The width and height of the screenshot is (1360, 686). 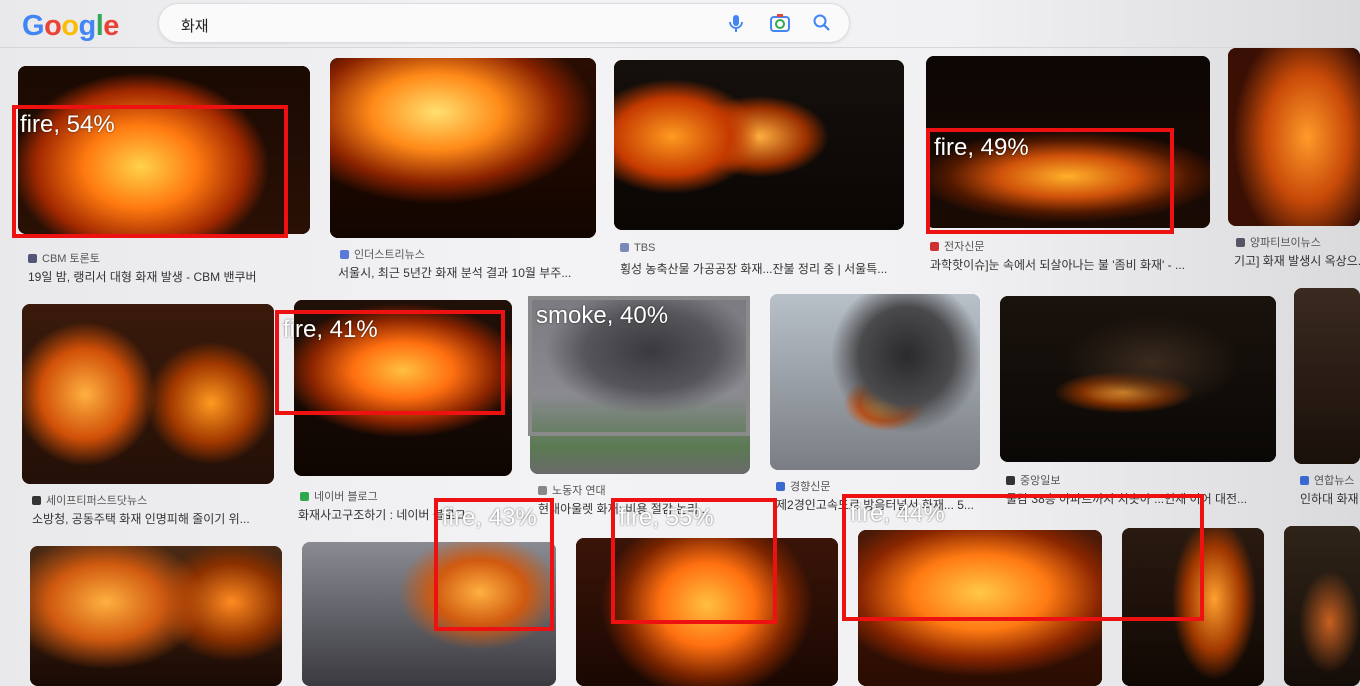 I want to click on result-source: 노동자 연대, so click(x=572, y=490).